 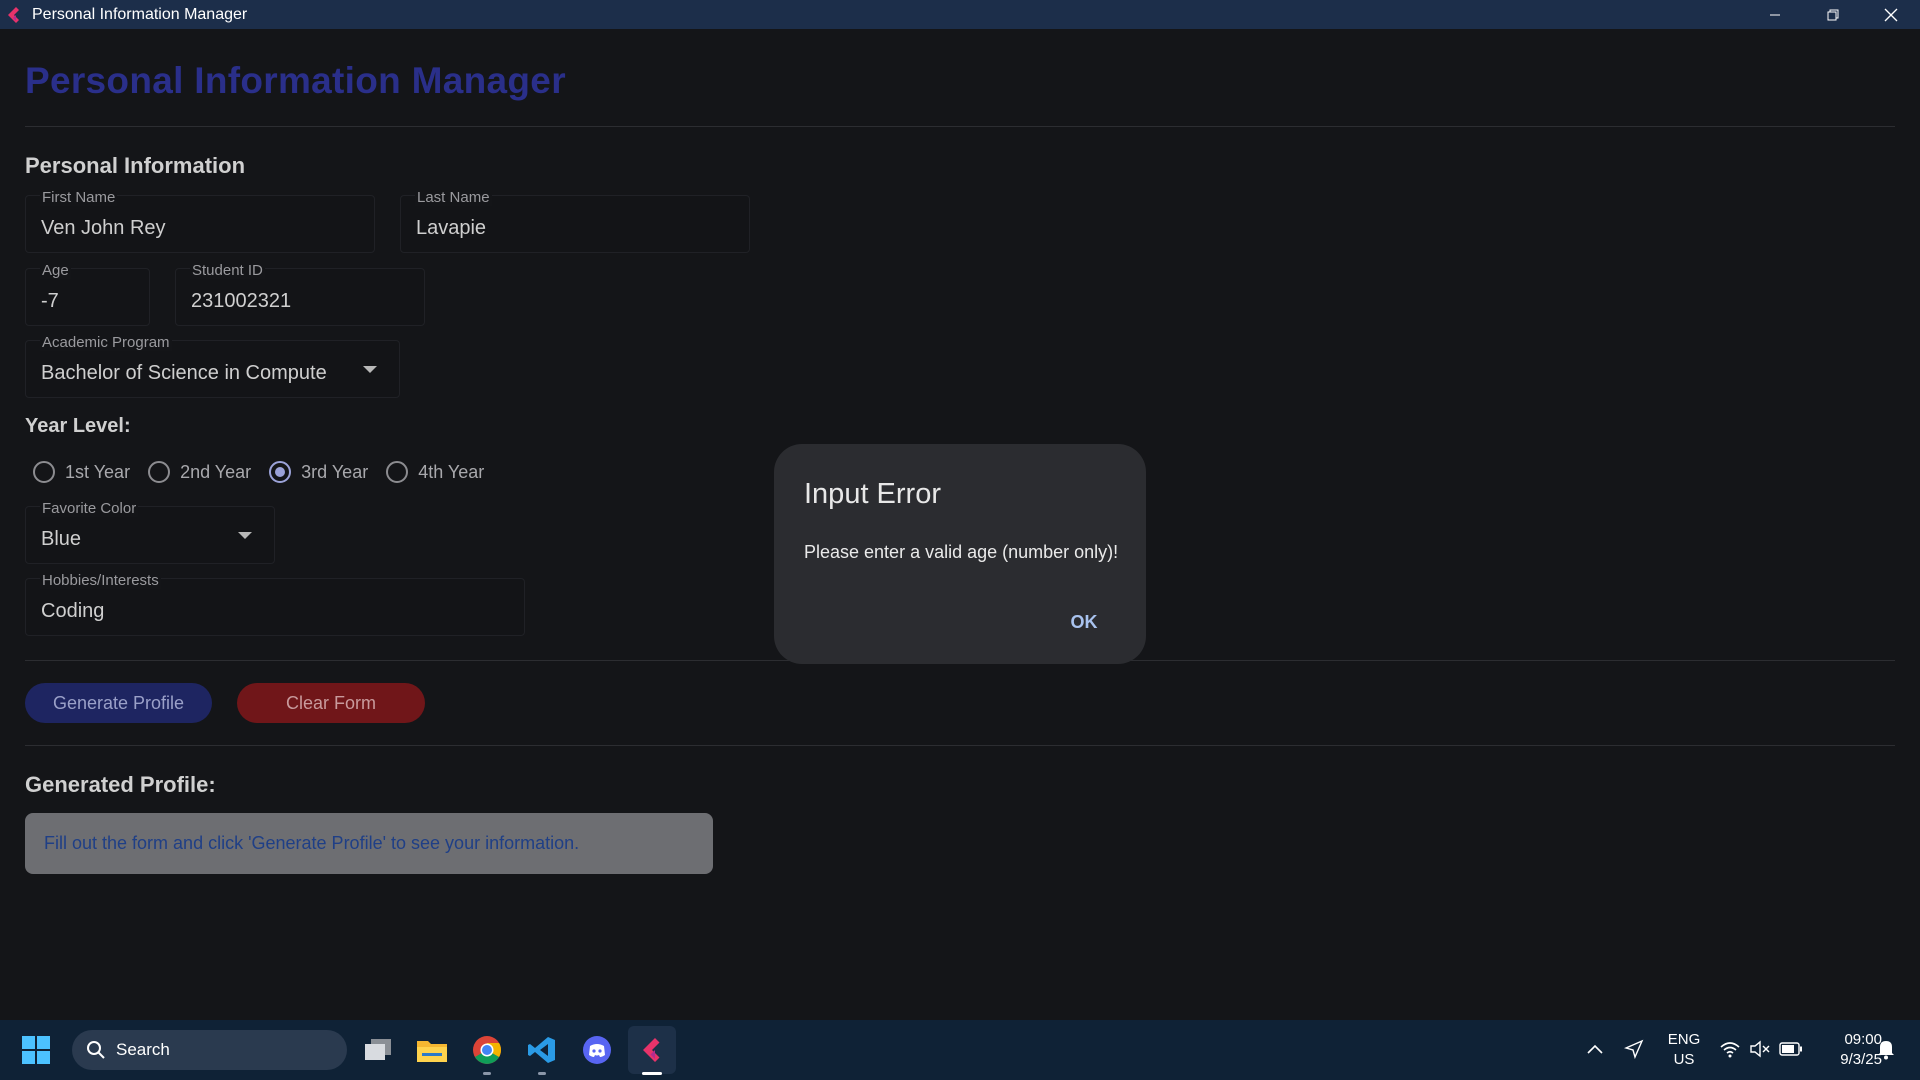 What do you see at coordinates (267, 472) in the screenshot?
I see `year-level-radio-group: 1st Year 2nd Year 3rd Year 4th Year` at bounding box center [267, 472].